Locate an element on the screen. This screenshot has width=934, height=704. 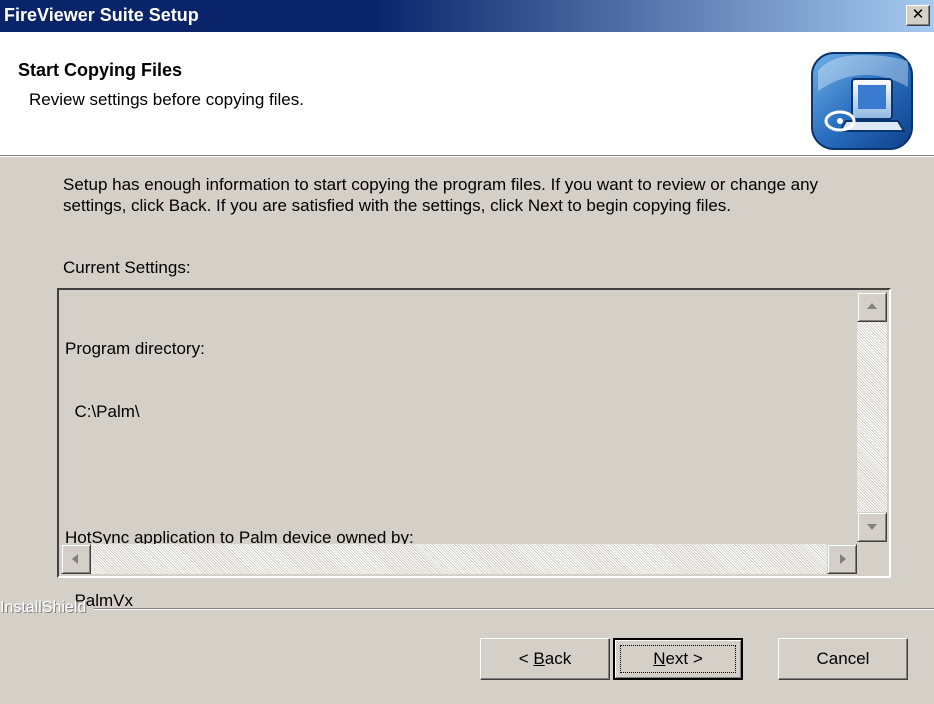
settings-line: C:\Palm\ is located at coordinates (102, 411).